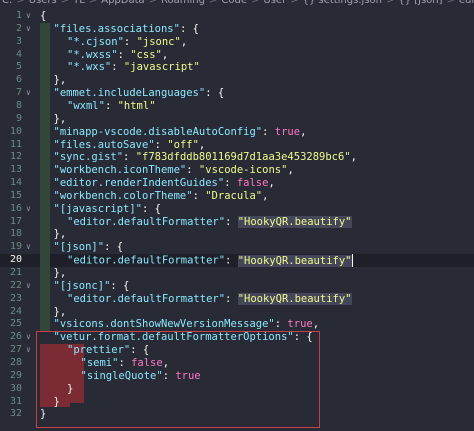 Image resolution: width=474 pixels, height=431 pixels. Describe the element at coordinates (60, 80) in the screenshot. I see `json-punctuation: },` at that location.